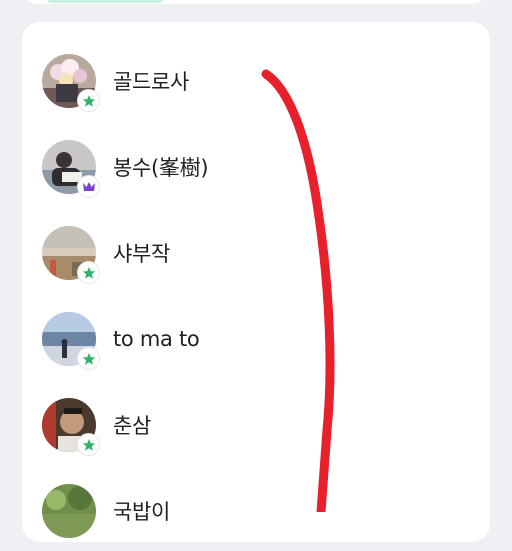  I want to click on member-name: 봉수(峯樹), so click(161, 168).